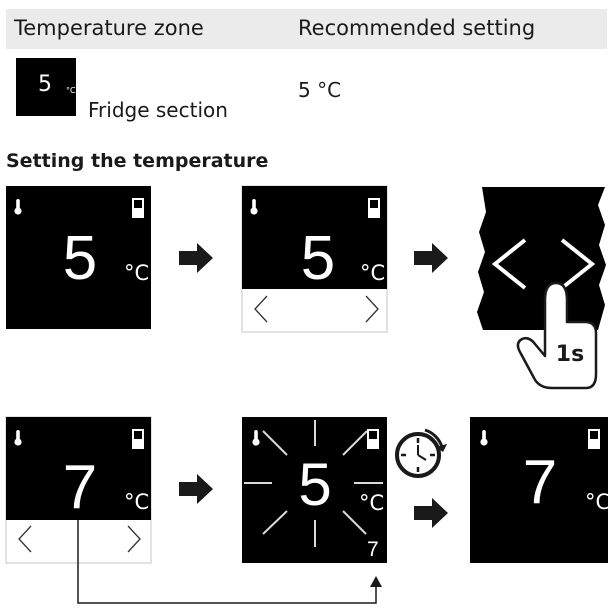 Image resolution: width=613 pixels, height=608 pixels. I want to click on display-closeup-panel: 1s, so click(541, 288).